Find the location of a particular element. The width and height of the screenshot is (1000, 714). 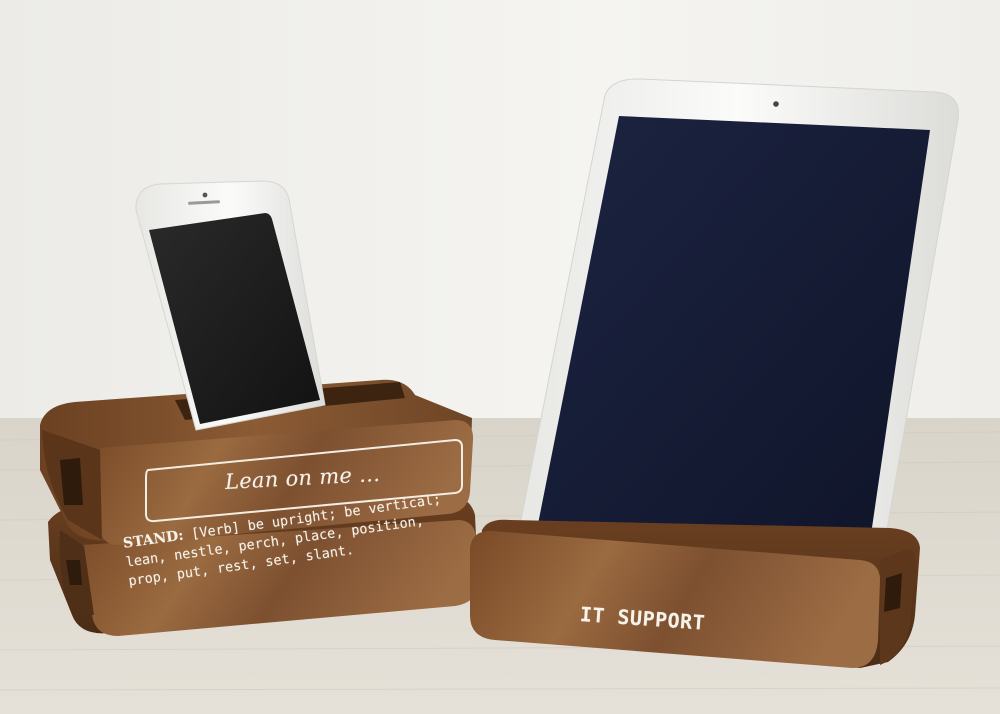

phone-camera is located at coordinates (205, 195).